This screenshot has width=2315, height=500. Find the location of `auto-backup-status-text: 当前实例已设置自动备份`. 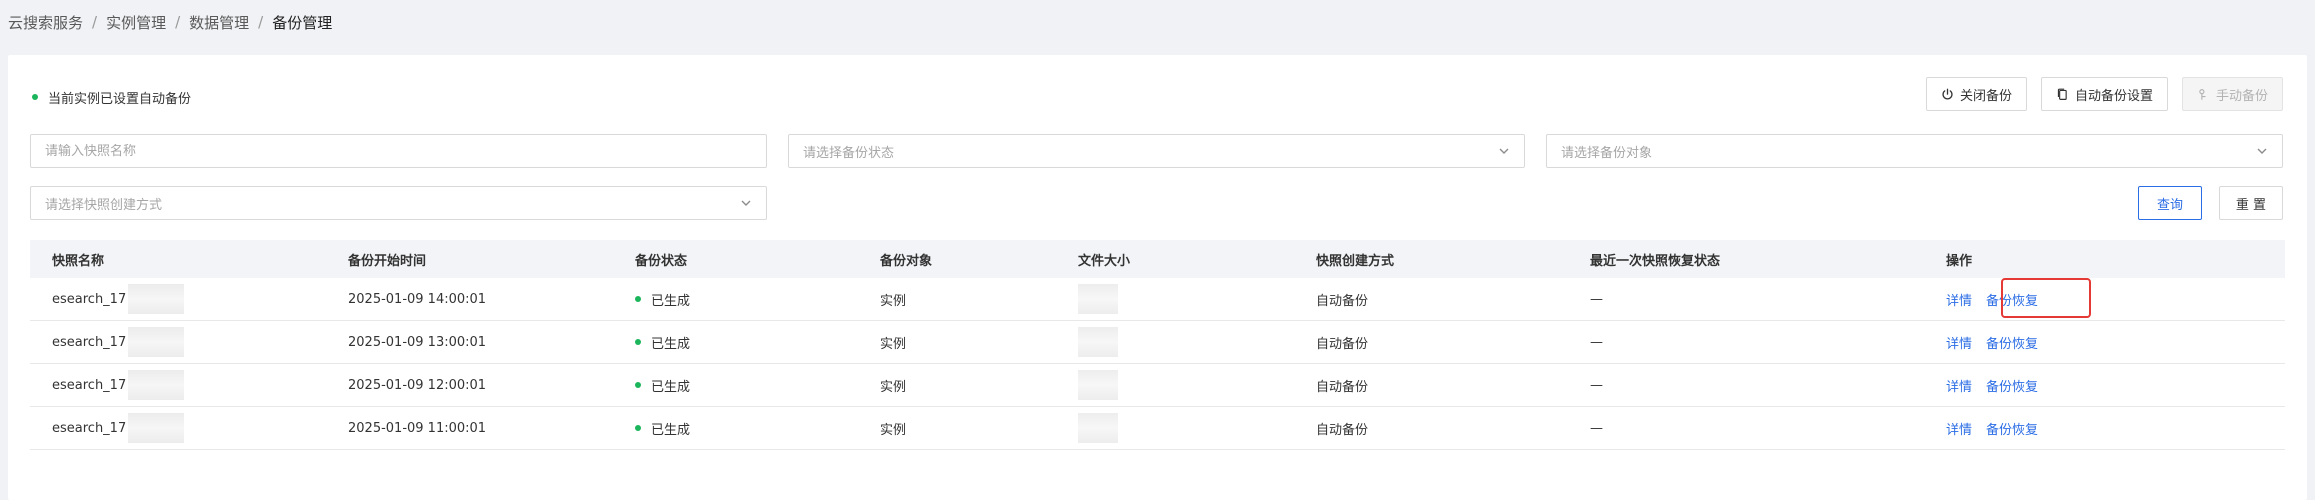

auto-backup-status-text: 当前实例已设置自动备份 is located at coordinates (120, 99).